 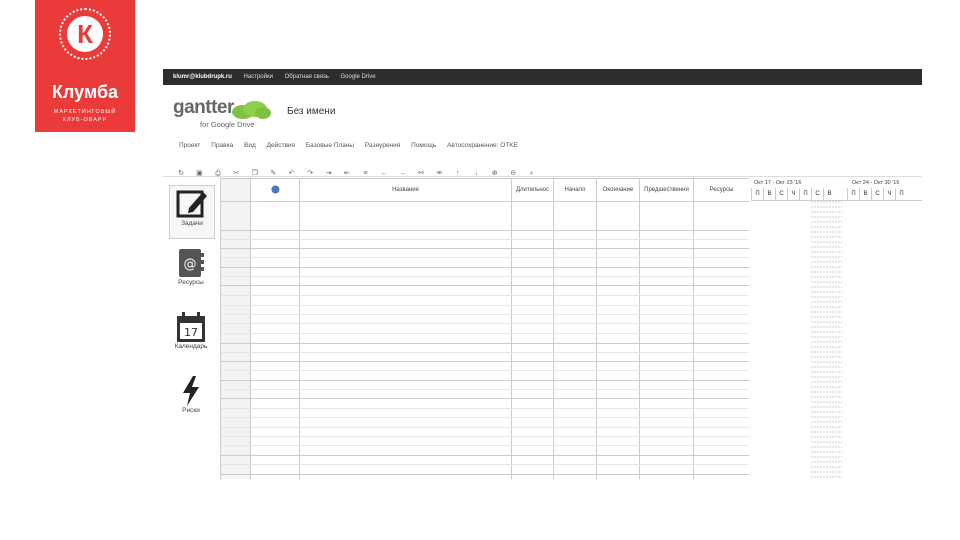 I want to click on lightning-icon, so click(x=191, y=391).